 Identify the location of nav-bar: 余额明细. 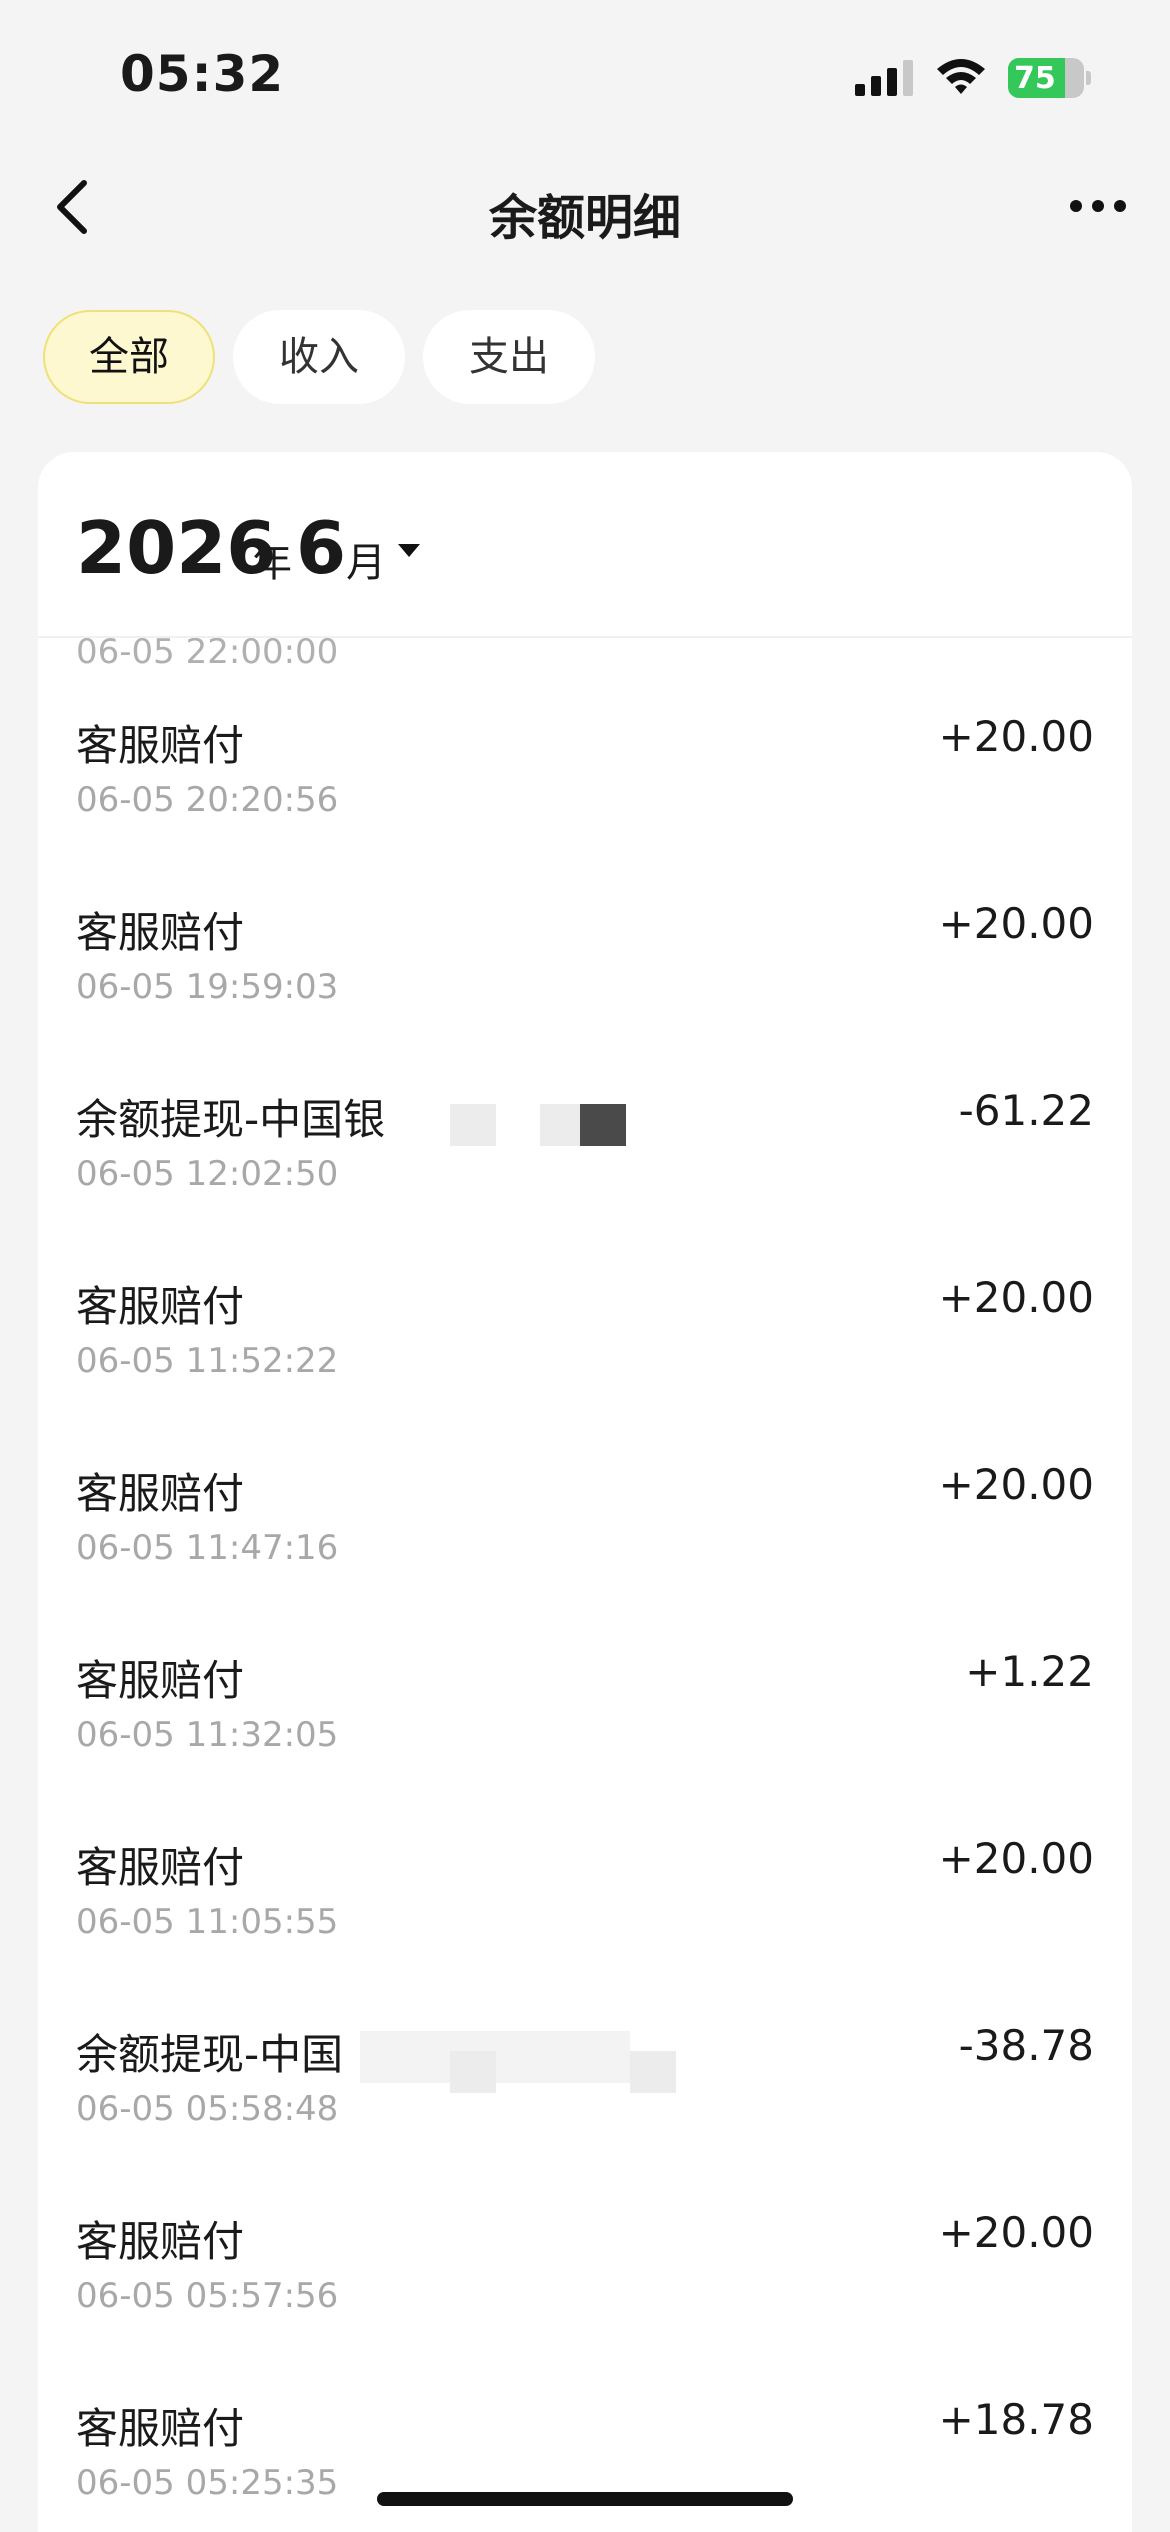
(585, 210).